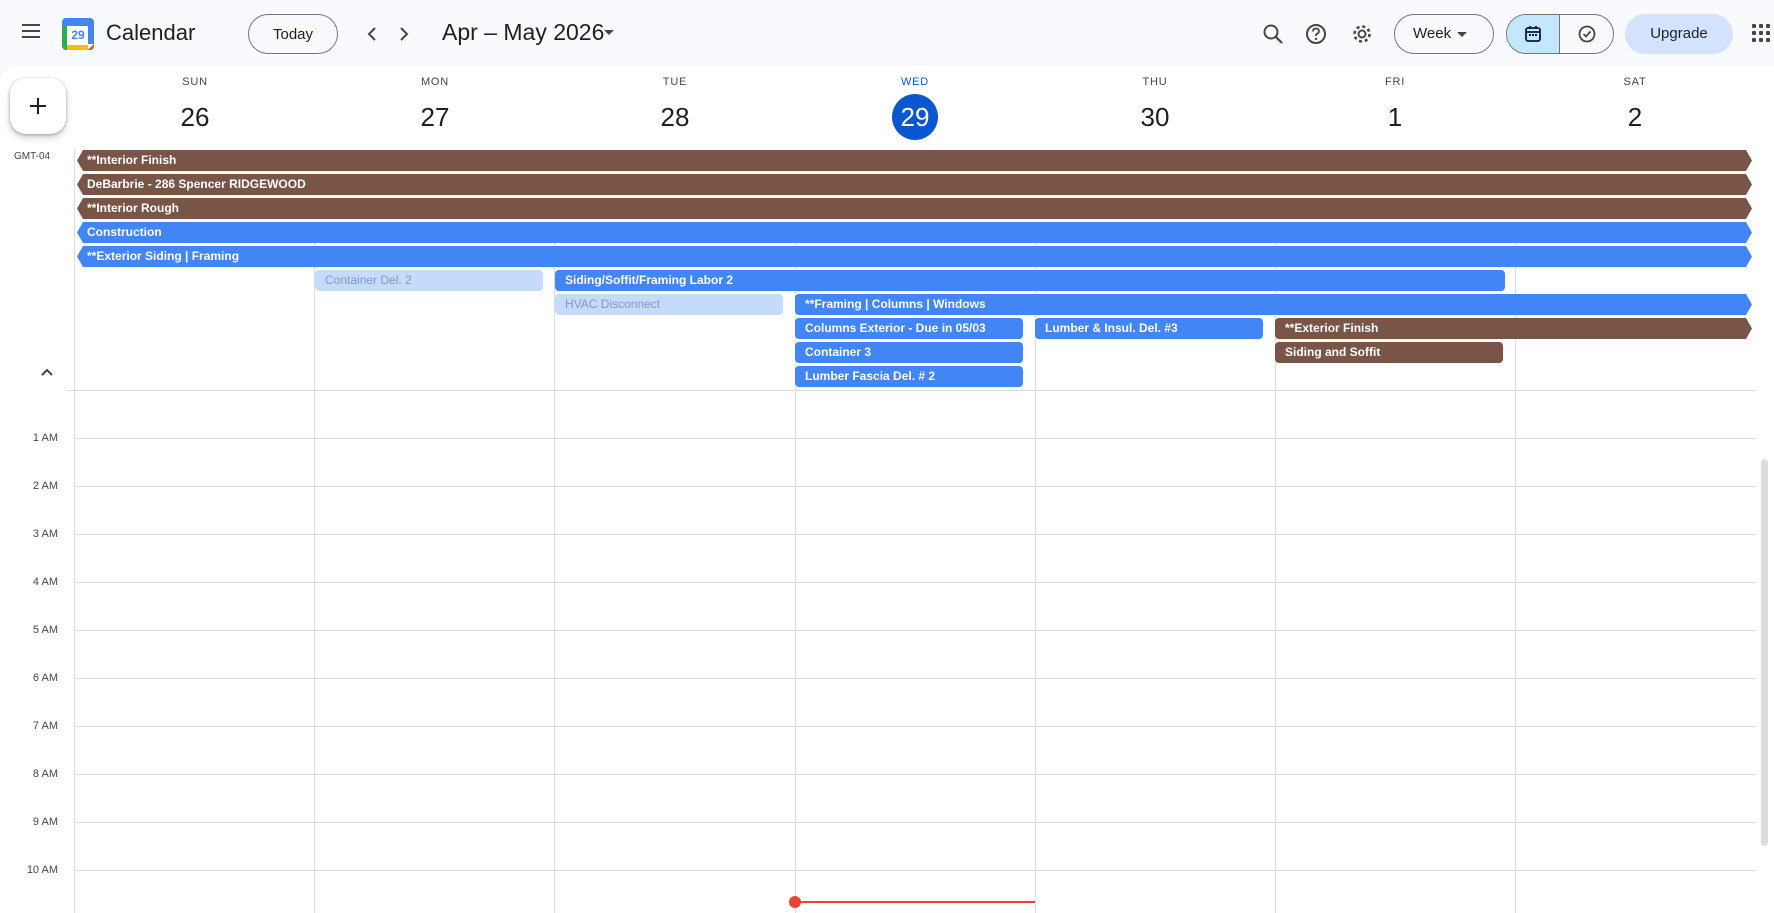 The height and width of the screenshot is (913, 1774). Describe the element at coordinates (675, 117) in the screenshot. I see `day-number: 28` at that location.